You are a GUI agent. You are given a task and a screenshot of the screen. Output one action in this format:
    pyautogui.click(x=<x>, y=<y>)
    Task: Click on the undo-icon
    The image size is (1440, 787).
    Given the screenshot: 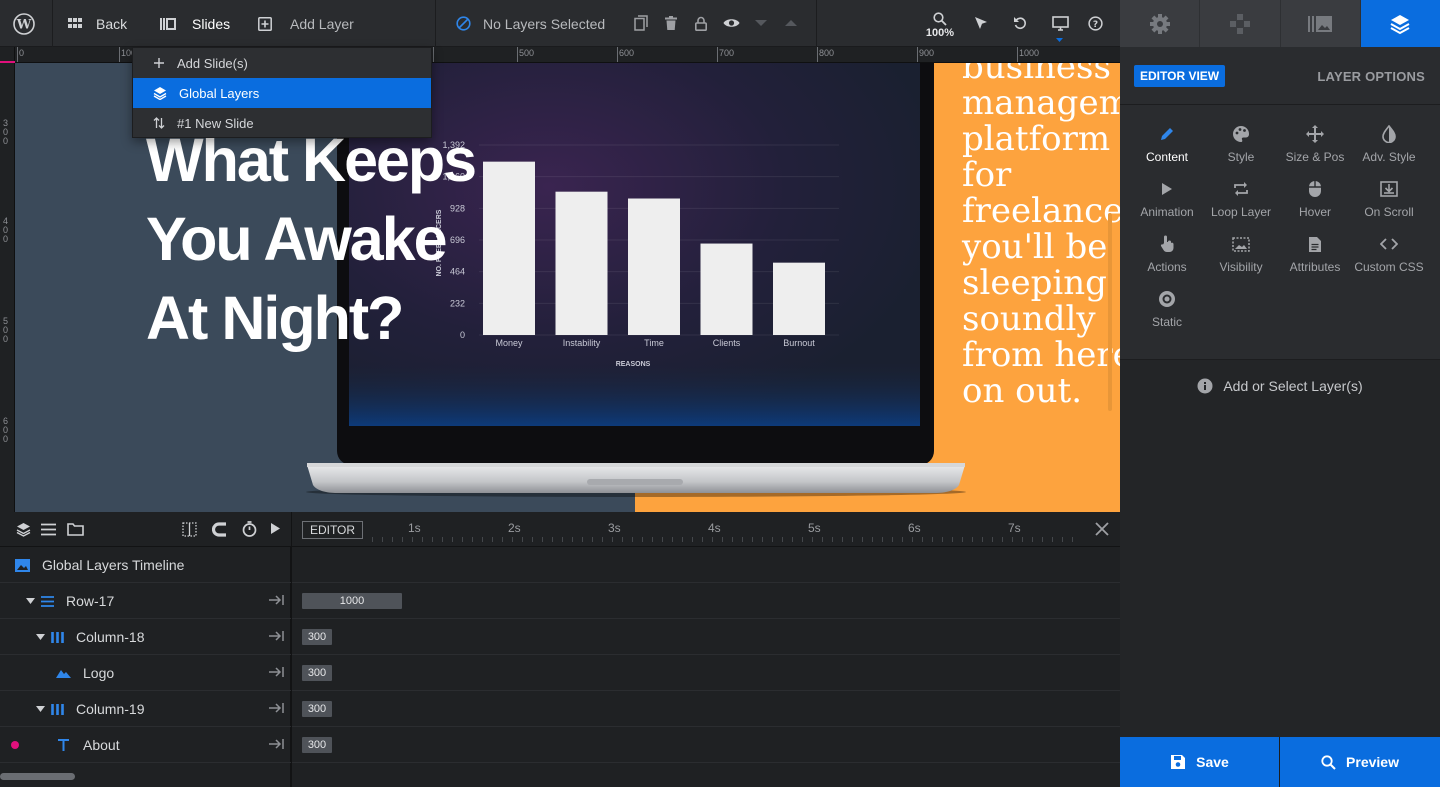 What is the action you would take?
    pyautogui.click(x=1020, y=23)
    